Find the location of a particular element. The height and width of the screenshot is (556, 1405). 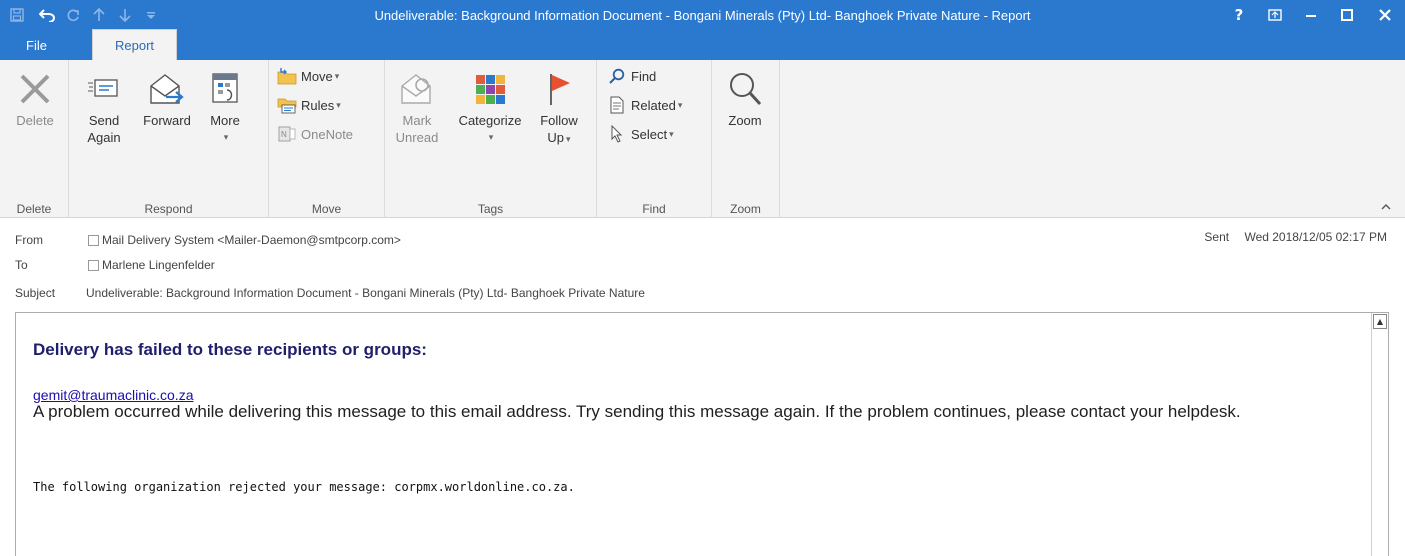

to-label: To is located at coordinates (21, 265).